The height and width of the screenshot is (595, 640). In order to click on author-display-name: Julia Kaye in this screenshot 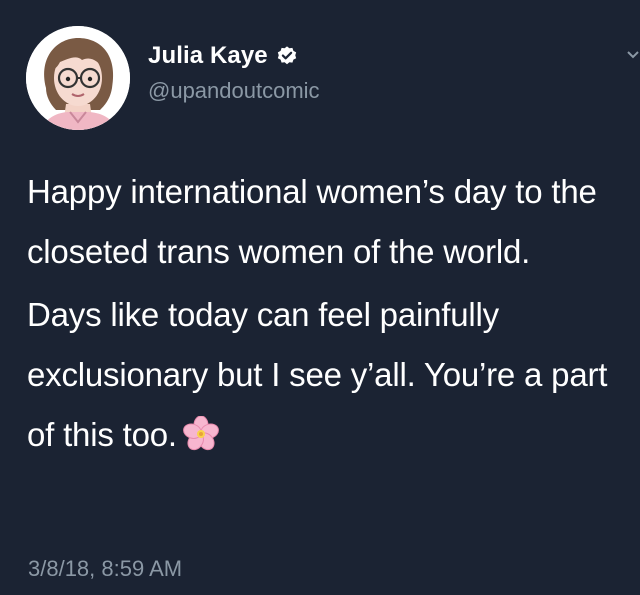, I will do `click(208, 56)`.